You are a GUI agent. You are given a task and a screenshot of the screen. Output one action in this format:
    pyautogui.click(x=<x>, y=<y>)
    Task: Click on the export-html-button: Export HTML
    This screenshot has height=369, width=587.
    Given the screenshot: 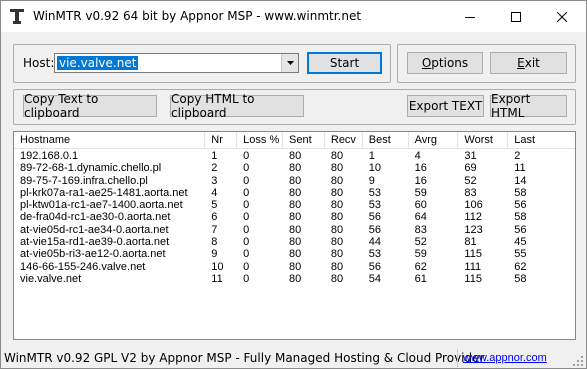 What is the action you would take?
    pyautogui.click(x=528, y=106)
    